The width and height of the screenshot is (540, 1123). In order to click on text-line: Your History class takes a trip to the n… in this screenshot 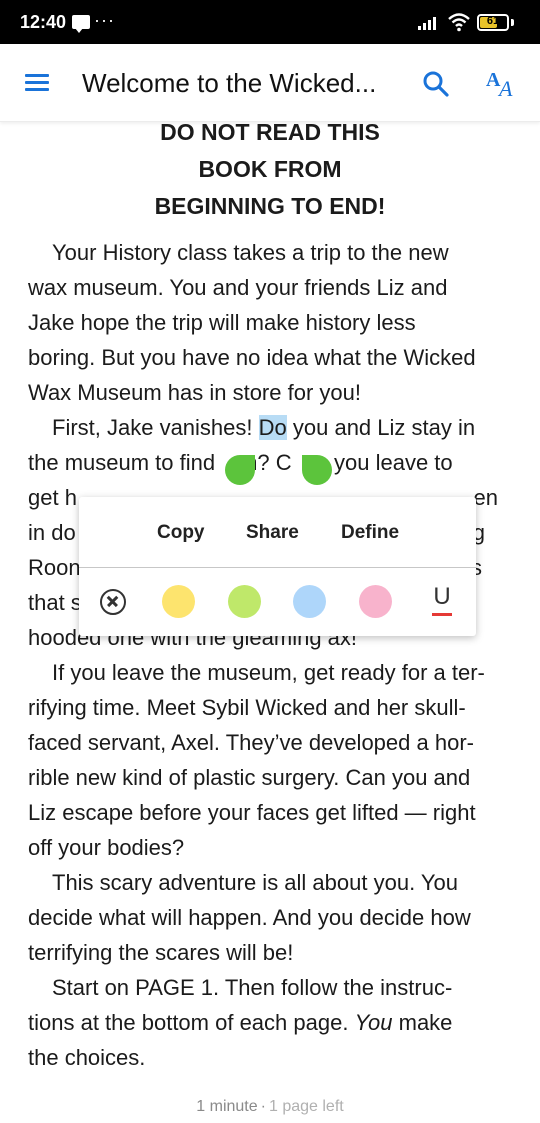, I will do `click(250, 252)`.